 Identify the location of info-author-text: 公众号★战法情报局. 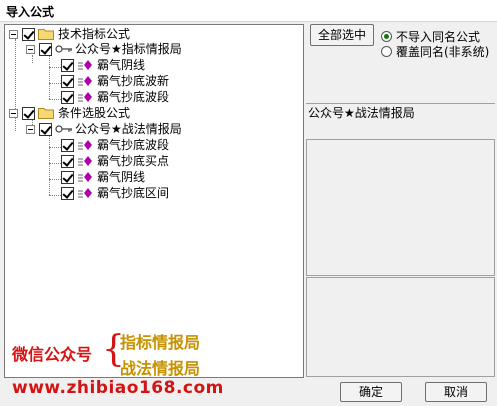
(361, 113).